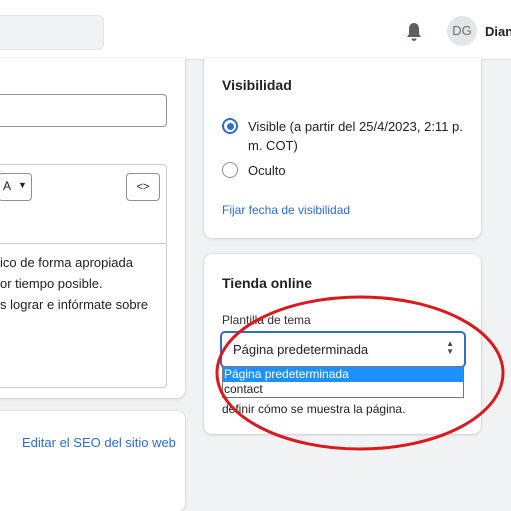  I want to click on edit-seo-link: Editar el SEO del sitio web, so click(99, 442).